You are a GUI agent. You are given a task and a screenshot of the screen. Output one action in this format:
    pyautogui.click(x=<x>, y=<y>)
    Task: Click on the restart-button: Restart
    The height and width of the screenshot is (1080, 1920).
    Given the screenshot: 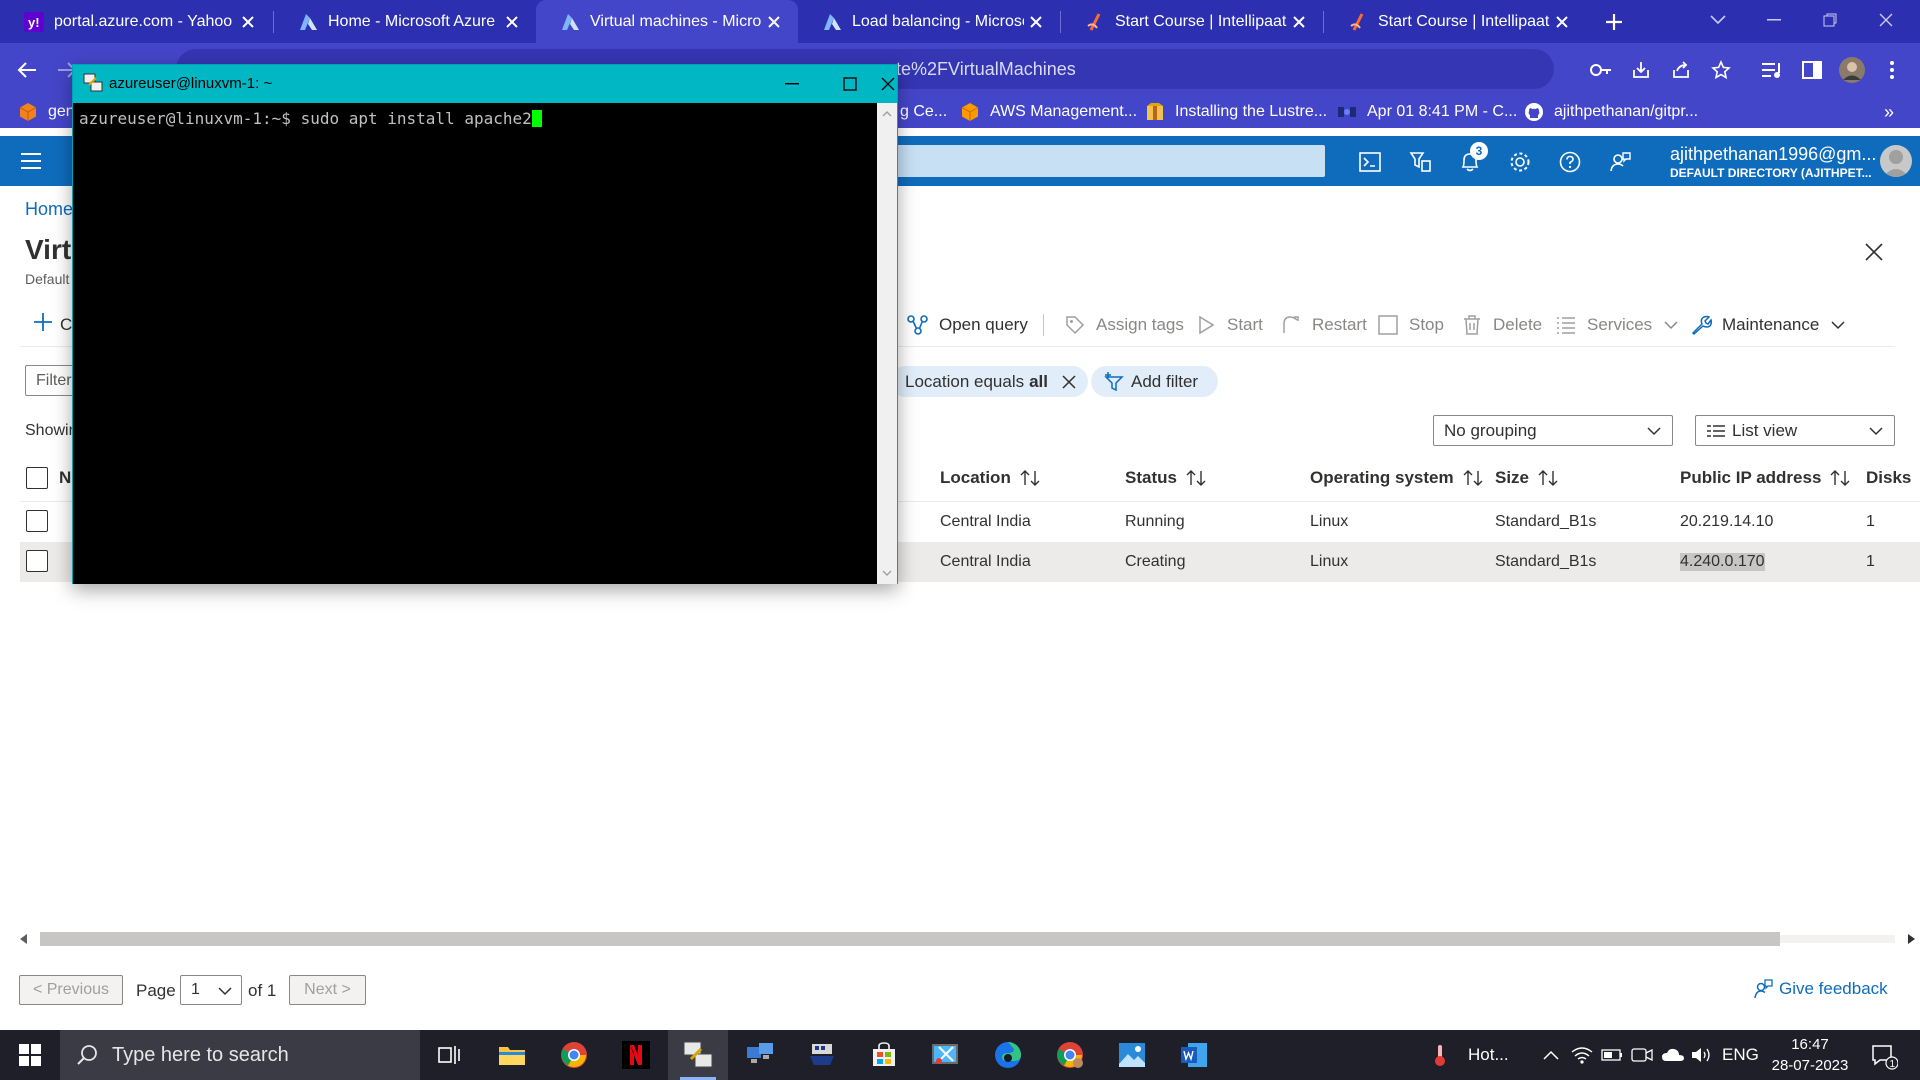 What is the action you would take?
    pyautogui.click(x=1323, y=325)
    